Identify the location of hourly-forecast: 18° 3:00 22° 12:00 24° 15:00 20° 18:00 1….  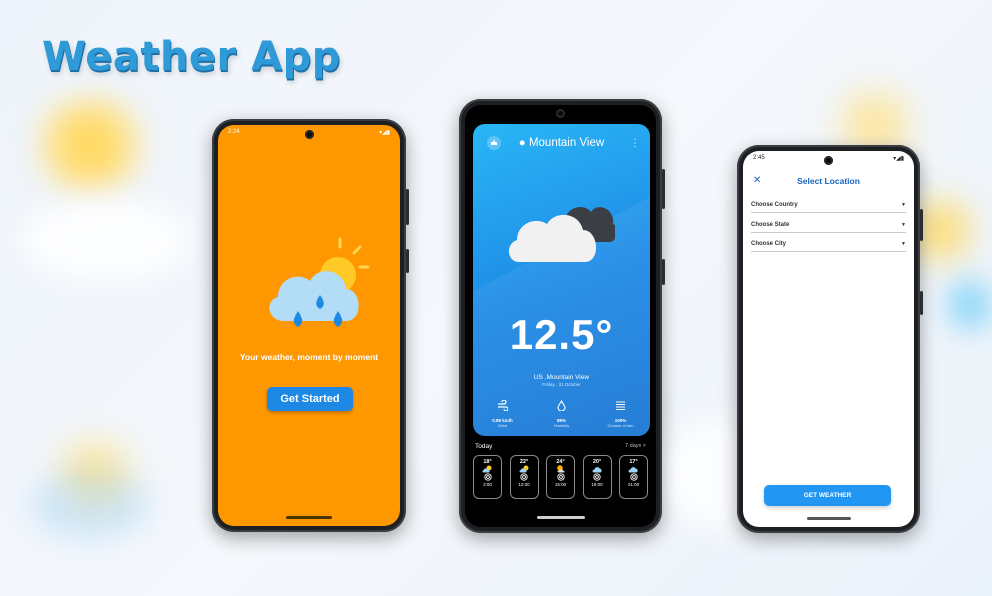
(560, 477).